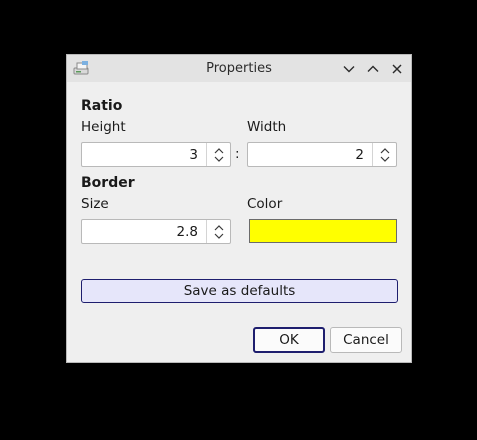  Describe the element at coordinates (102, 106) in the screenshot. I see `ratio-heading: Ratio` at that location.